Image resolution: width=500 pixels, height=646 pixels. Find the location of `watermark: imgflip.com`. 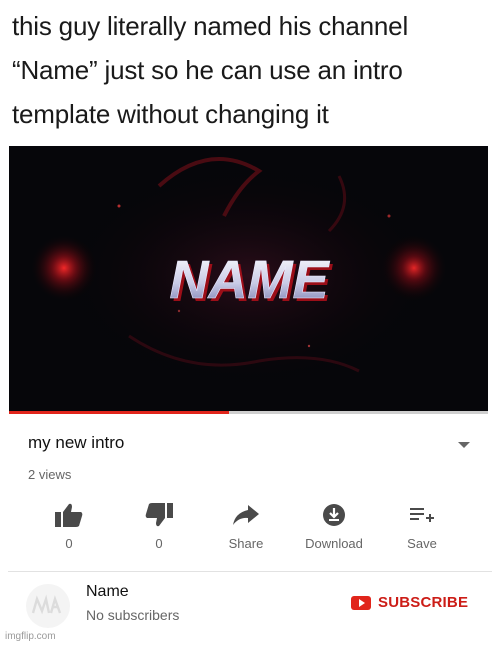

watermark: imgflip.com is located at coordinates (30, 636).